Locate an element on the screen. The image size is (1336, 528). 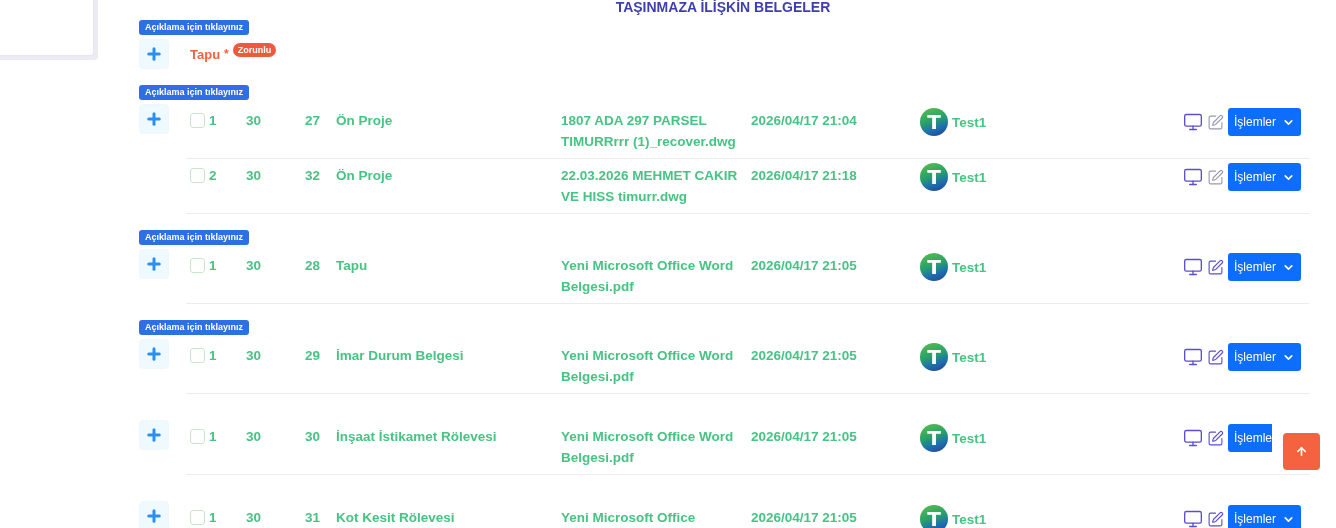
table-cell-text: 28 is located at coordinates (312, 266).